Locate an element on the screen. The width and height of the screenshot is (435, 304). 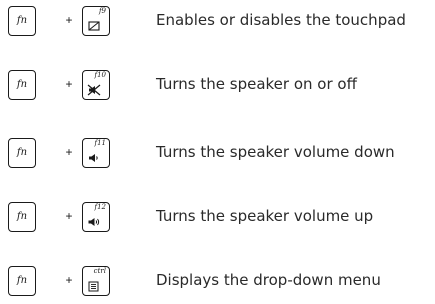
shortcut-description: Displays the drop-down menu is located at coordinates (268, 280).